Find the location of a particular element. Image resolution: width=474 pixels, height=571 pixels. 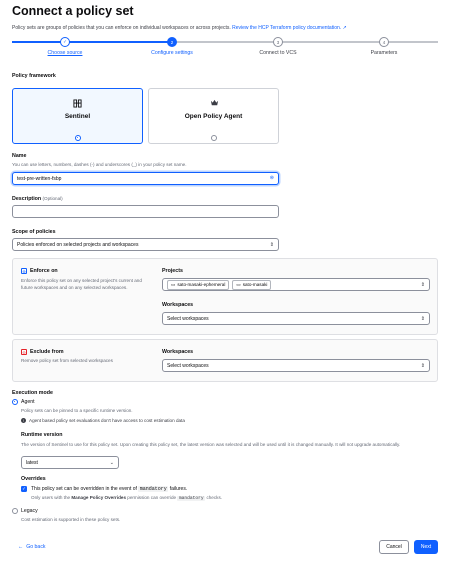

enforce-on-title: Enforce on is located at coordinates (44, 271).